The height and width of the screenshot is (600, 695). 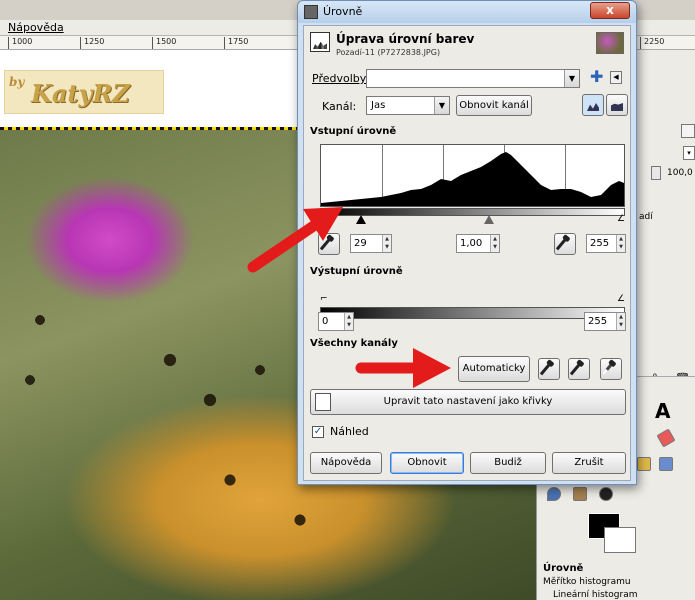 What do you see at coordinates (324, 299) in the screenshot?
I see `output-black-handle: ⌐` at bounding box center [324, 299].